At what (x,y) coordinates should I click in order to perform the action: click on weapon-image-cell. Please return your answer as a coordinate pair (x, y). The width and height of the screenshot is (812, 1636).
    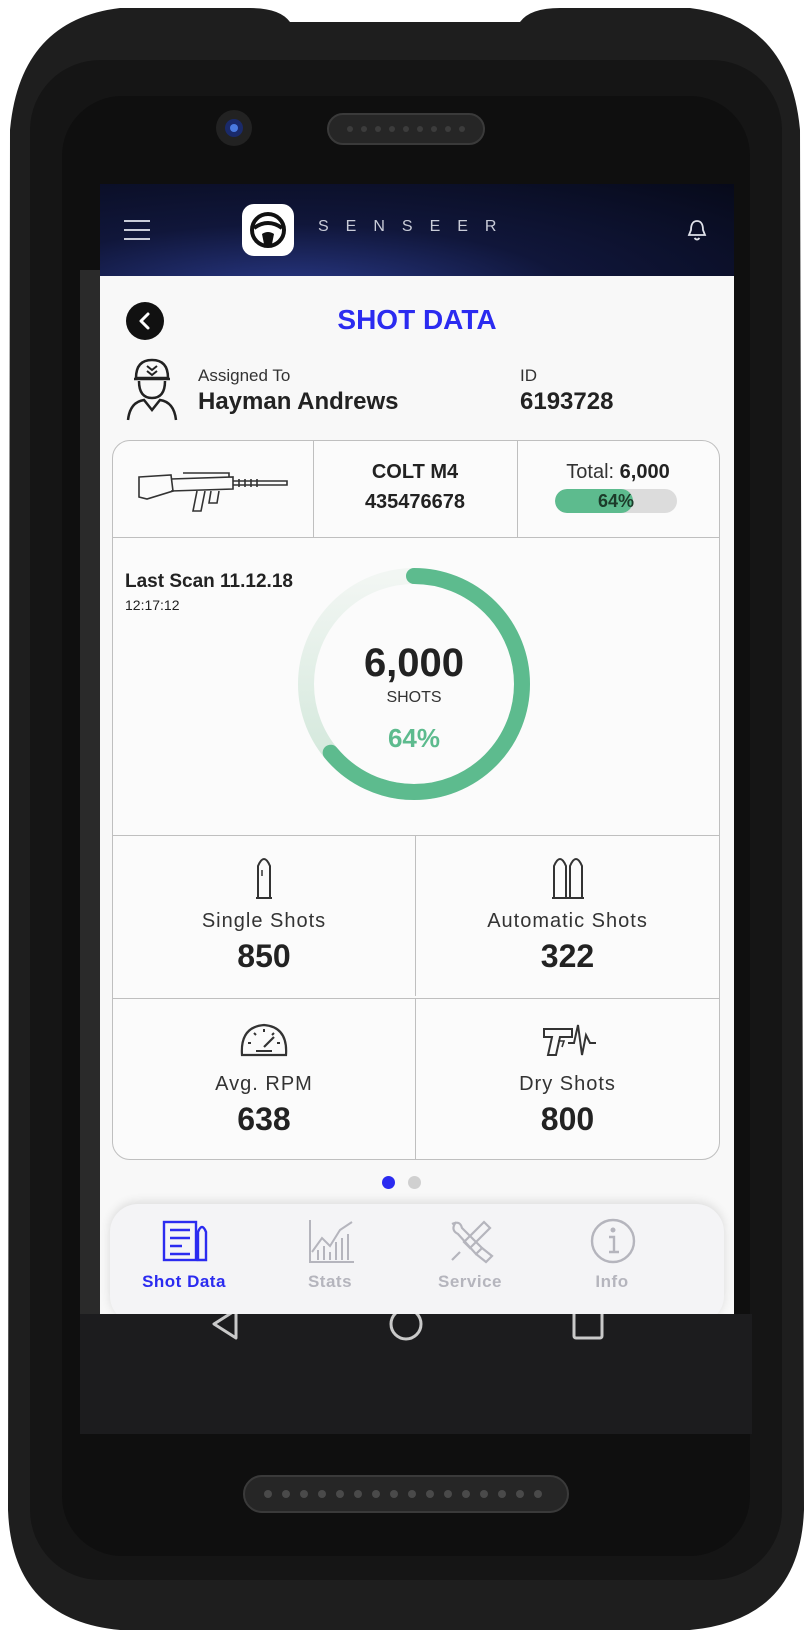
    Looking at the image, I should click on (213, 489).